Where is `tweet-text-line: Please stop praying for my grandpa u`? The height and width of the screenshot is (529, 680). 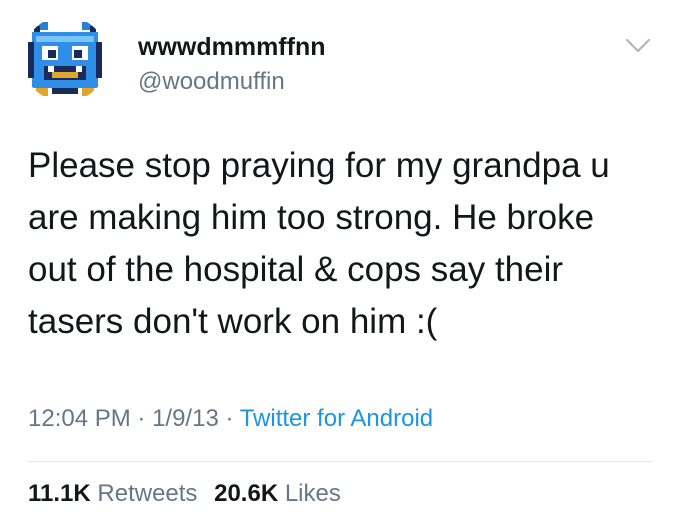
tweet-text-line: Please stop praying for my grandpa u is located at coordinates (319, 165).